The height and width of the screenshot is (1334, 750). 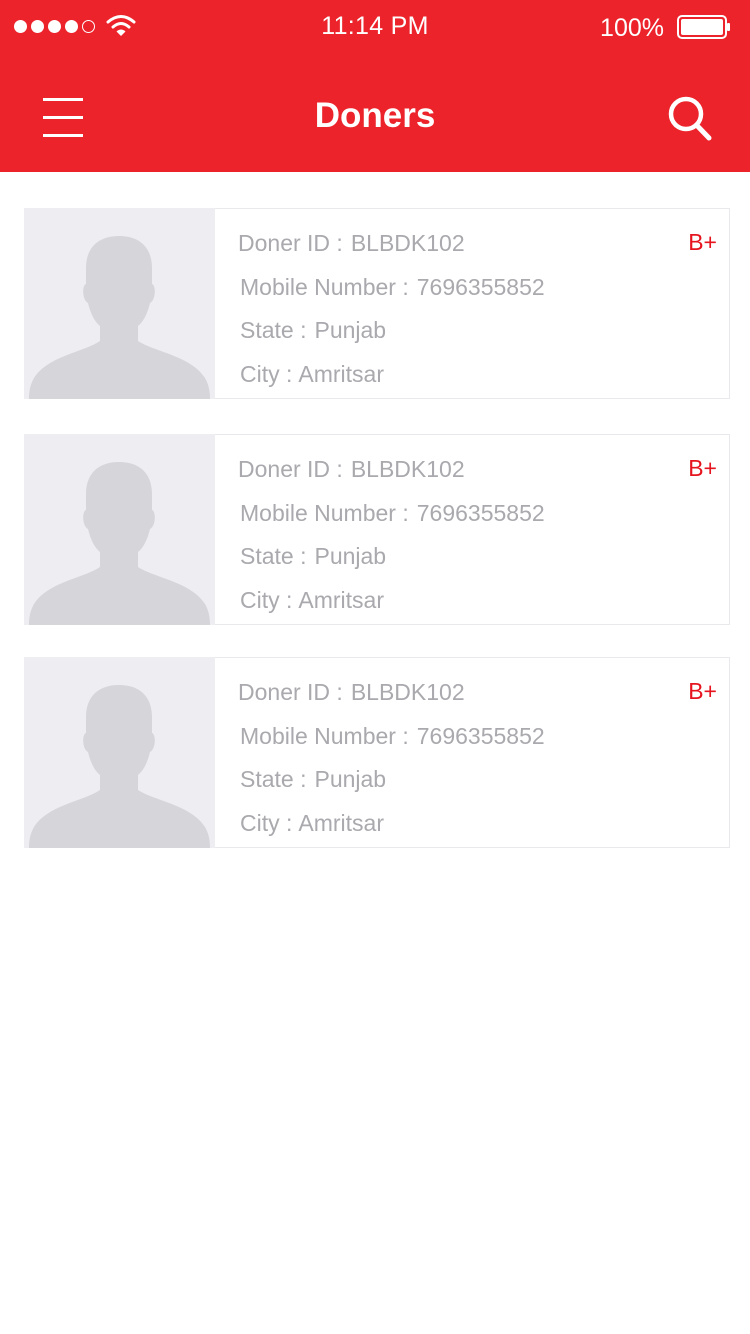 I want to click on app-header: 11:14 PM 100% Doners, so click(x=375, y=86).